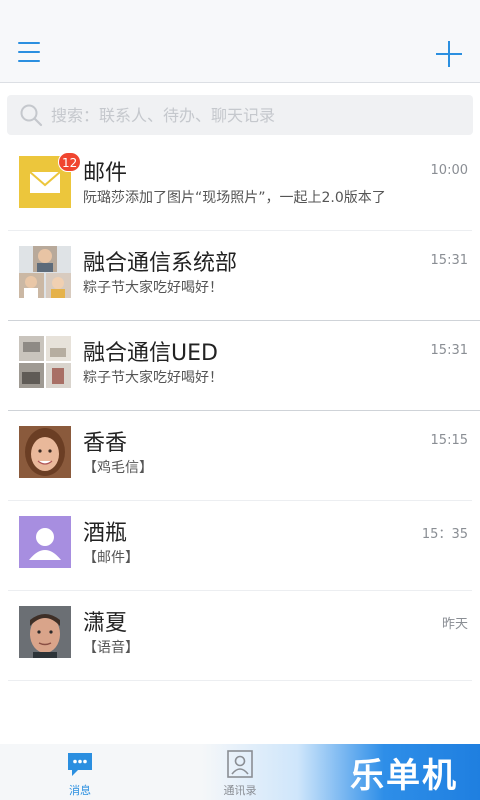 This screenshot has width=480, height=800. What do you see at coordinates (45, 452) in the screenshot?
I see `woman-photo` at bounding box center [45, 452].